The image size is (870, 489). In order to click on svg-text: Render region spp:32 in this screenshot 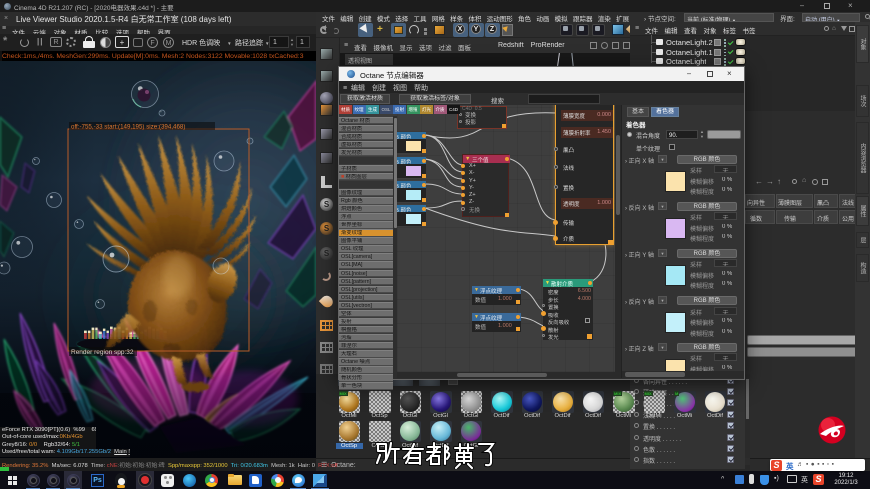, I will do `click(102, 352)`.